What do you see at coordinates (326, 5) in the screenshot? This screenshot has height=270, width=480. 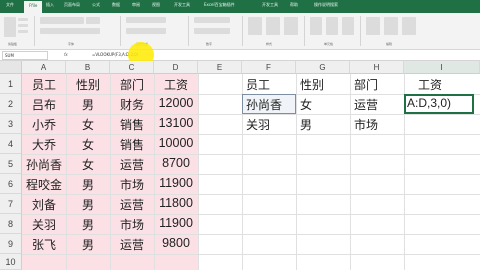 I see `tab-search: 操作说明搜索` at bounding box center [326, 5].